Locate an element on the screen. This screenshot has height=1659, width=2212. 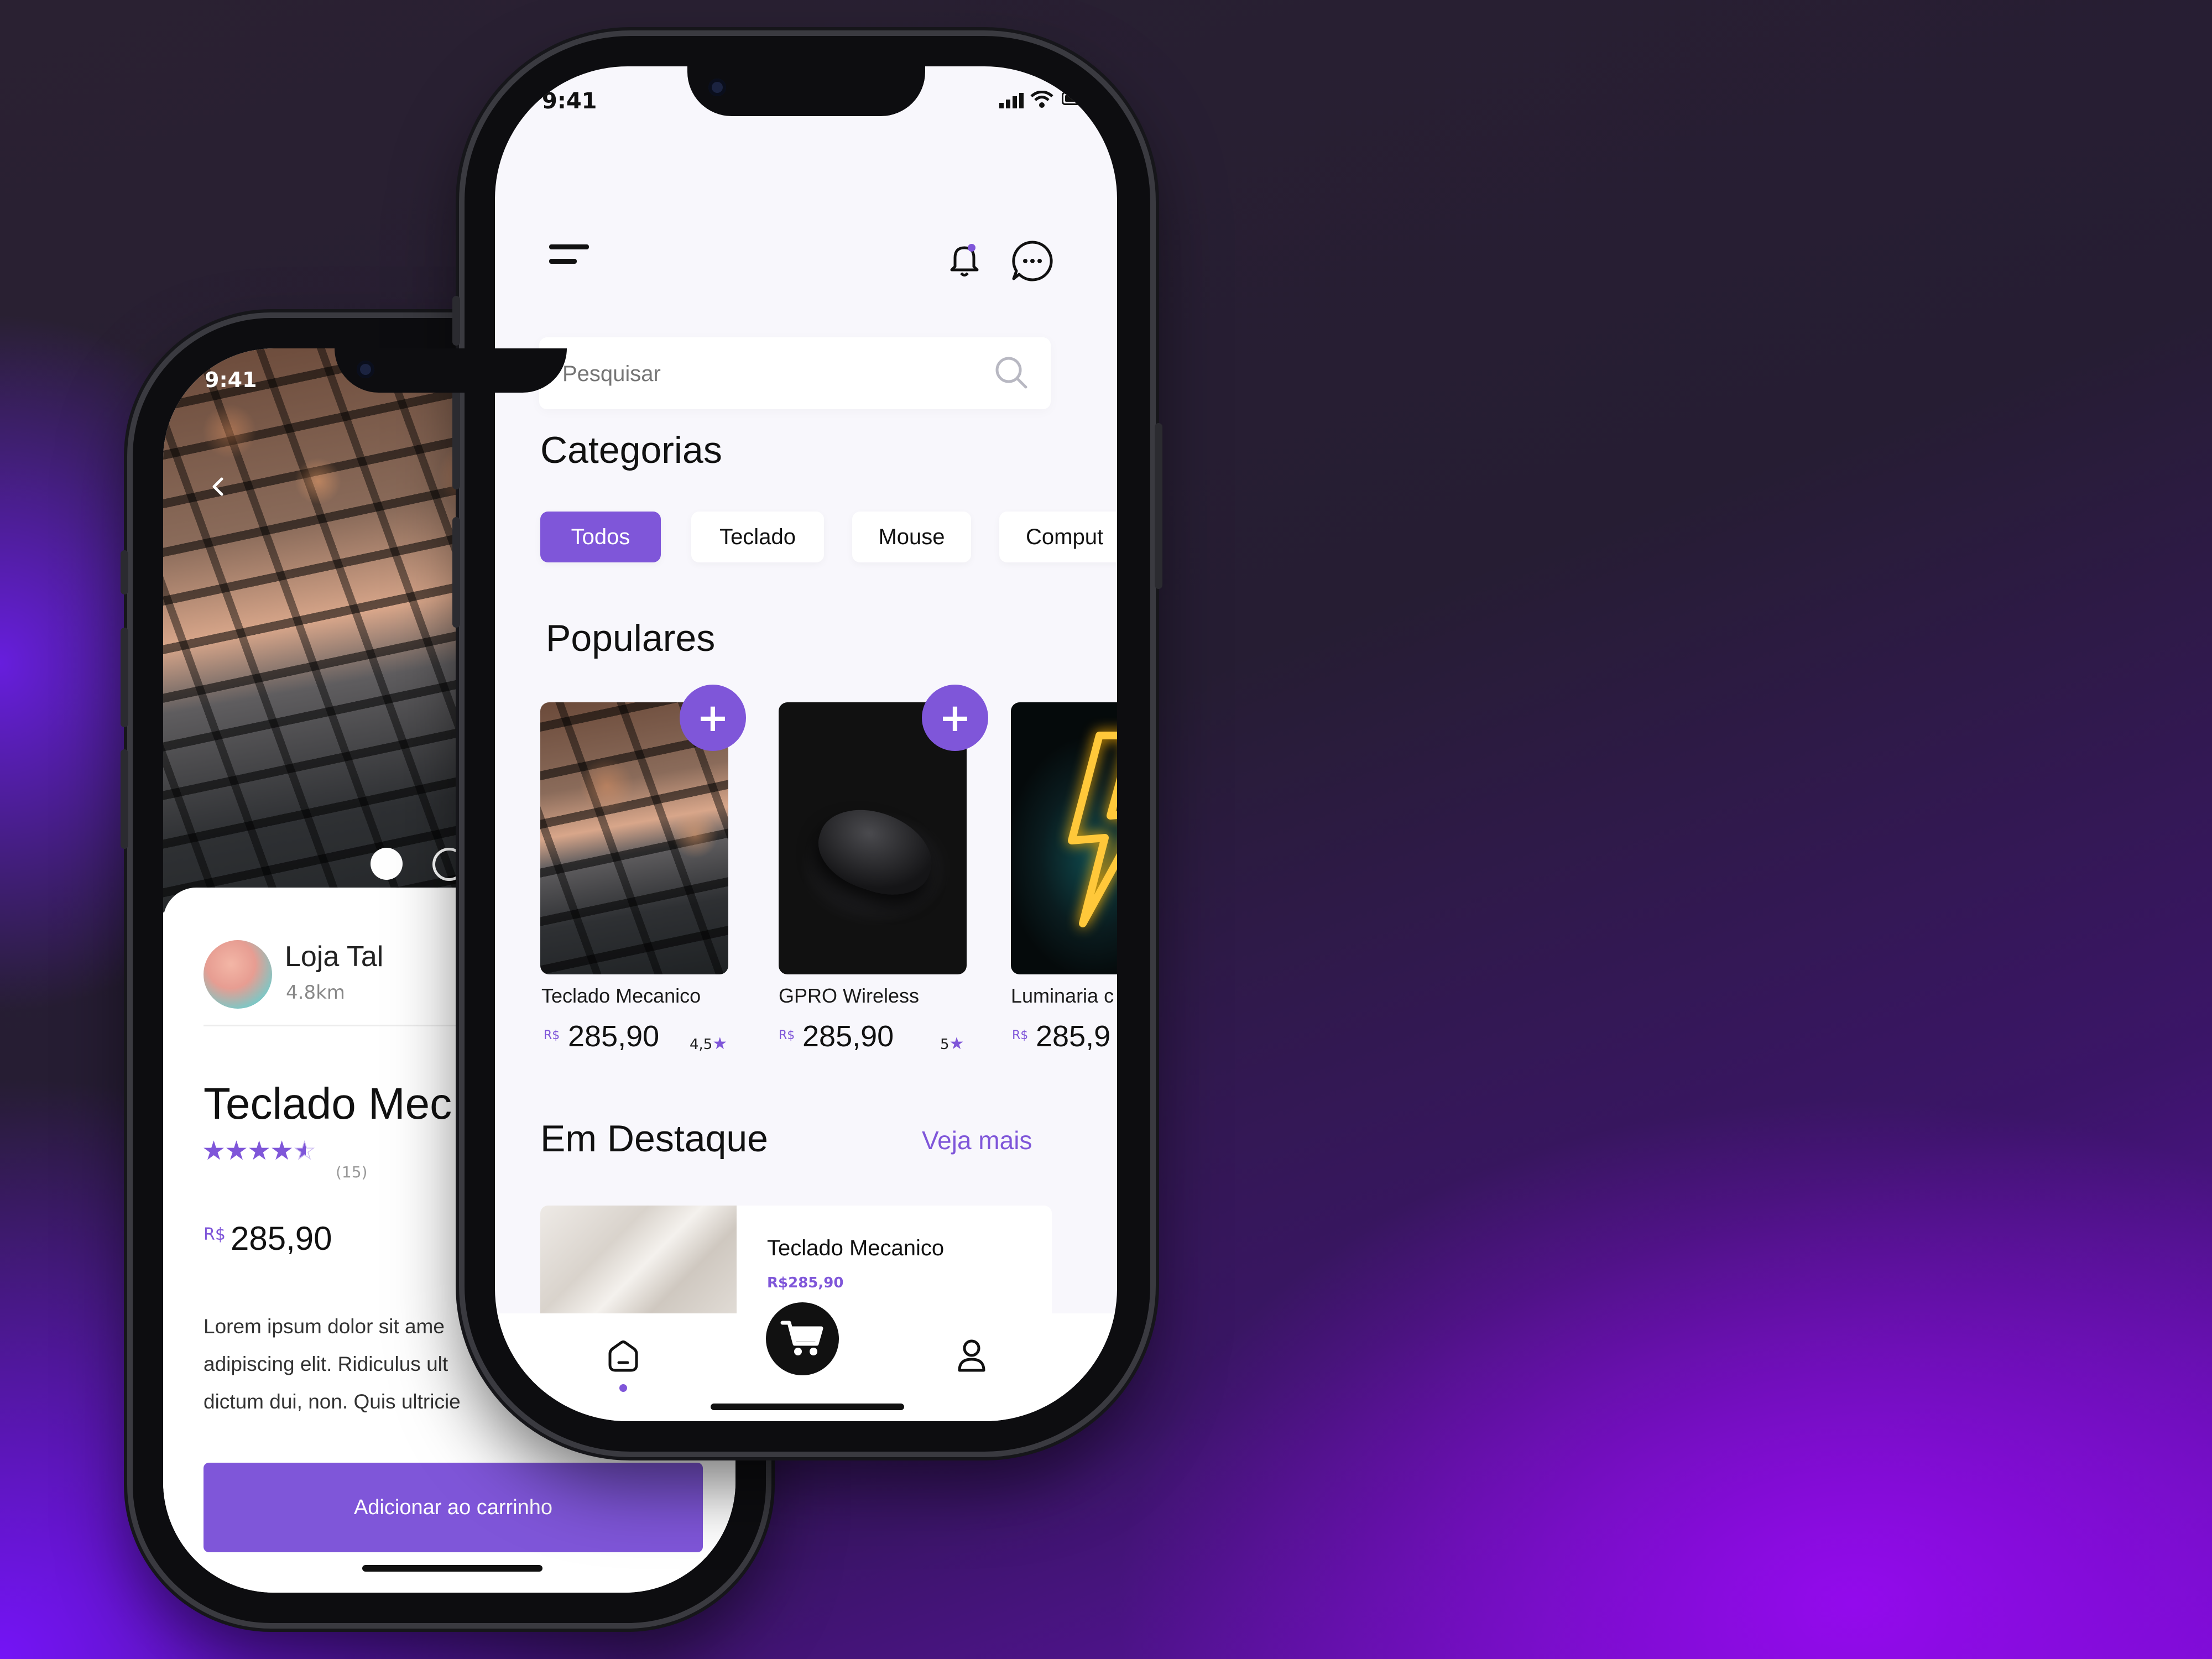
search-bar is located at coordinates (795, 373).